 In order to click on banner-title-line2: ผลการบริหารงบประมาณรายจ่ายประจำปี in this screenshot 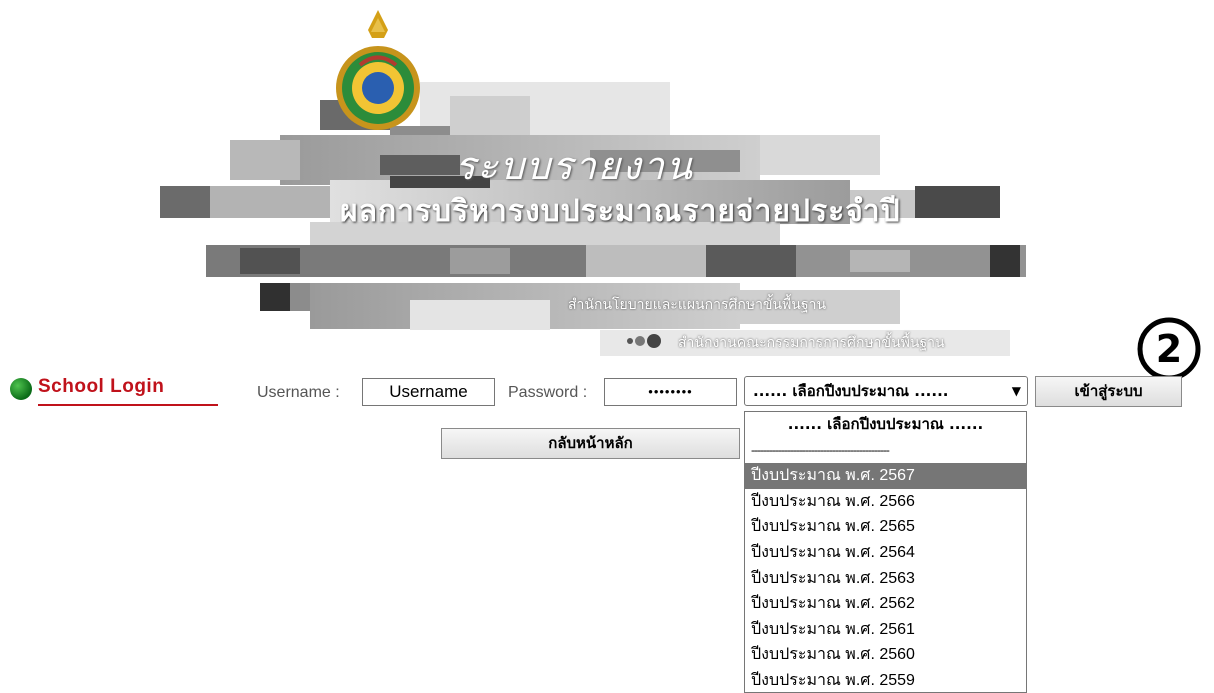, I will do `click(620, 211)`.